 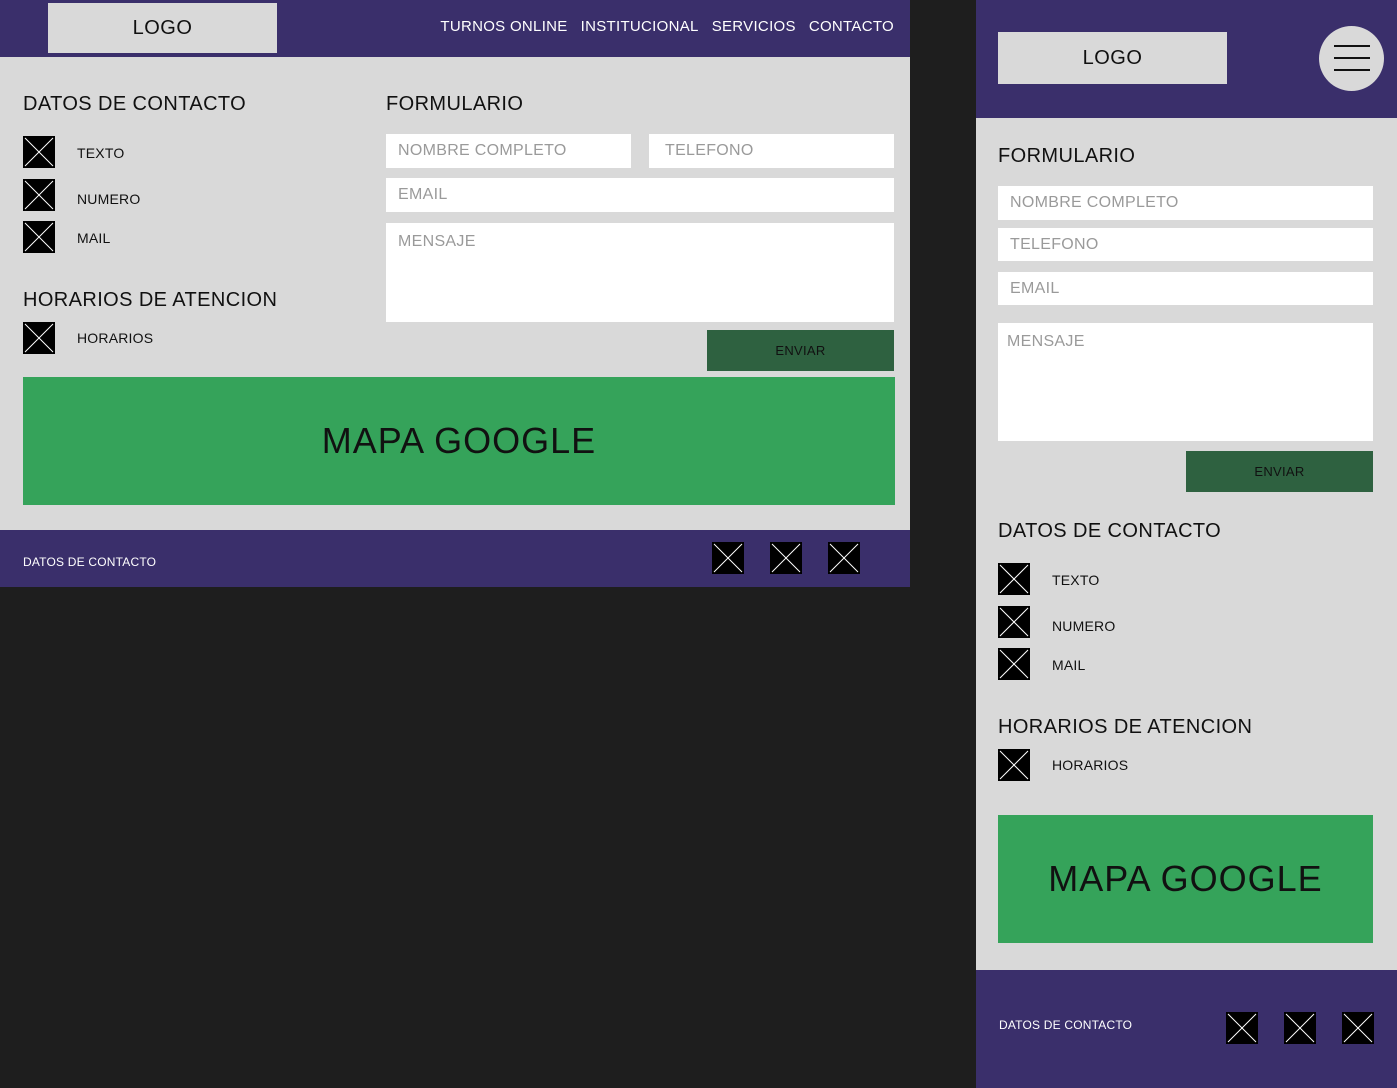 What do you see at coordinates (1185, 244) in the screenshot?
I see `mobile-phone-input: TELEFONO` at bounding box center [1185, 244].